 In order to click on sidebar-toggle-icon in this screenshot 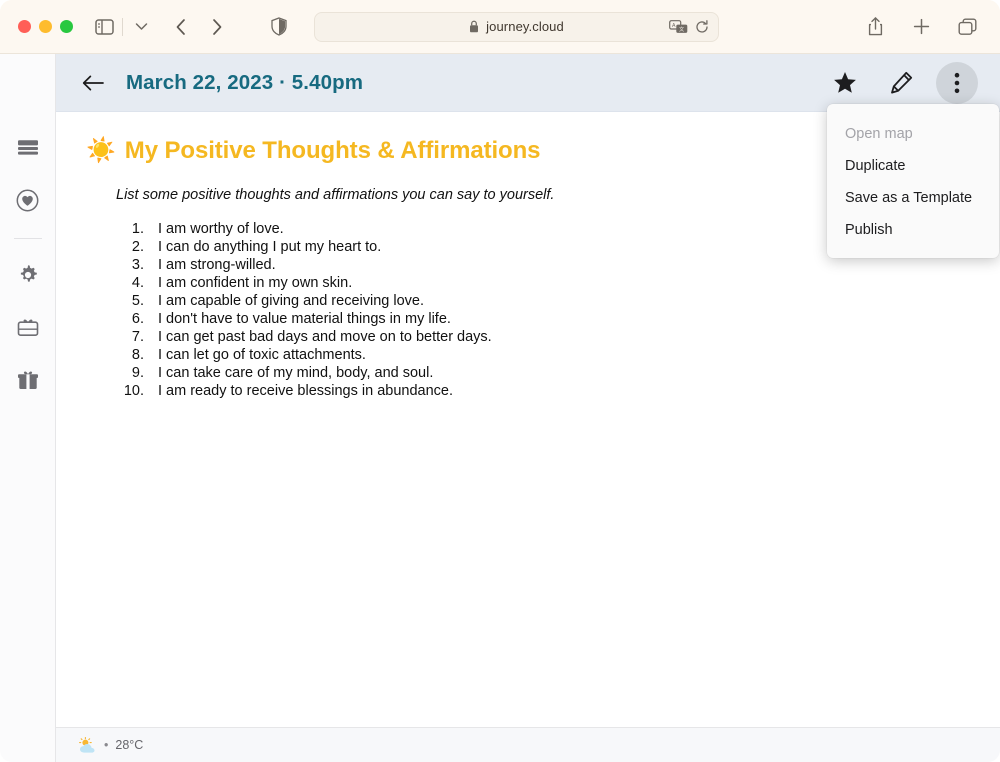, I will do `click(104, 27)`.